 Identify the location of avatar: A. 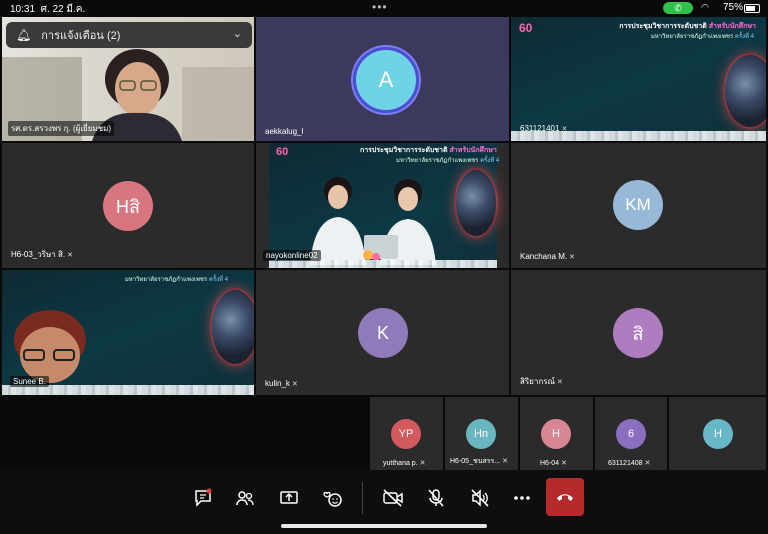
(386, 80).